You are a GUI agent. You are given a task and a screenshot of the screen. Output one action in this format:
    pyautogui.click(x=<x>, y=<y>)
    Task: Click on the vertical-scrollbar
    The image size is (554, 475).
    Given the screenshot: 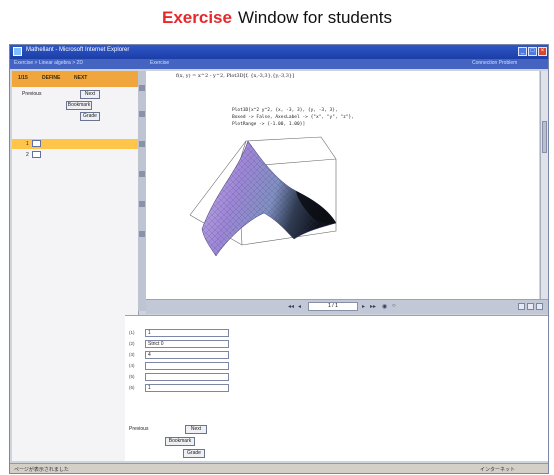 What is the action you would take?
    pyautogui.click(x=544, y=185)
    